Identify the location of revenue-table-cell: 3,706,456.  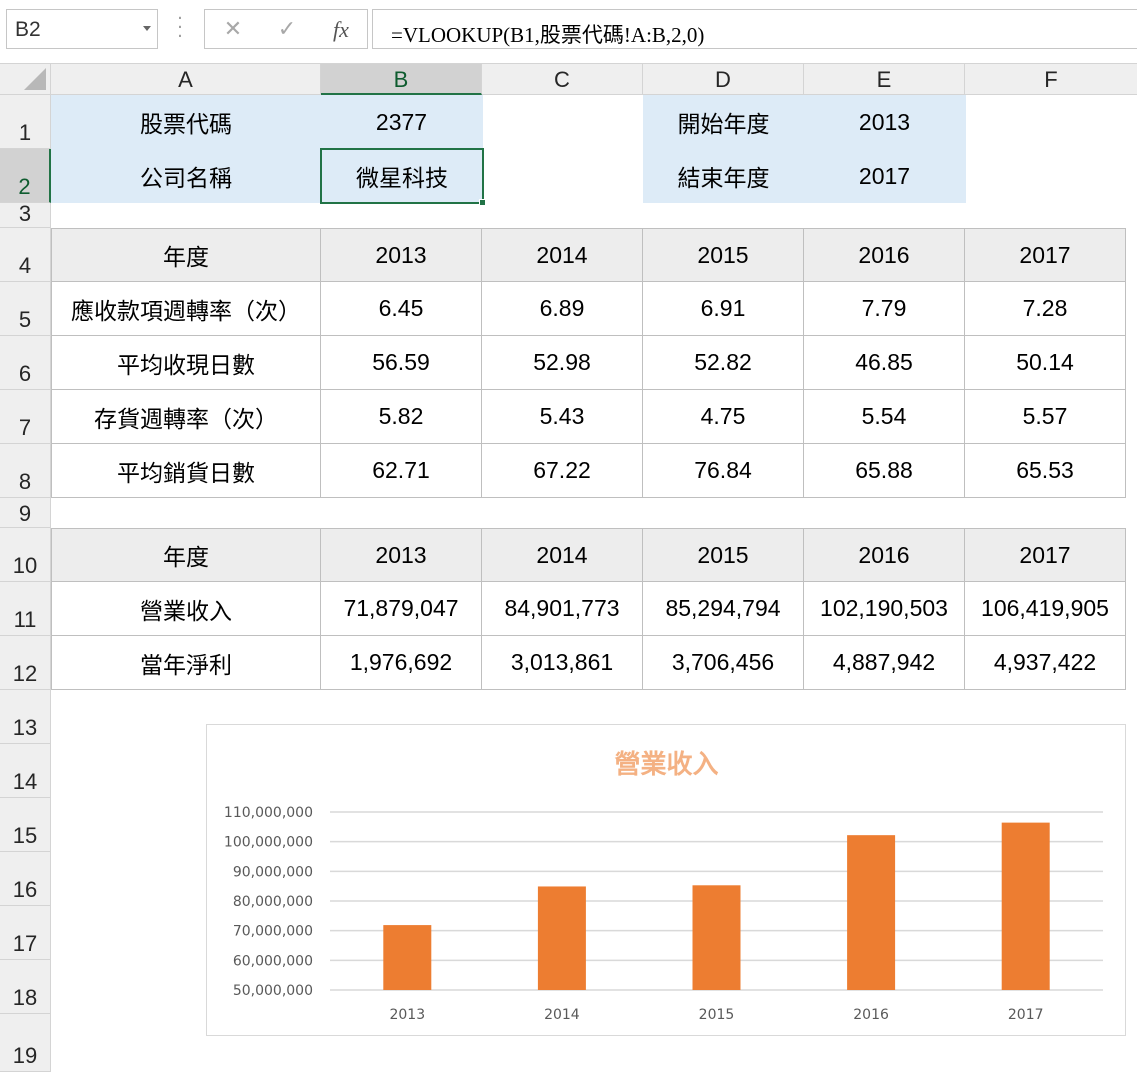
(723, 663).